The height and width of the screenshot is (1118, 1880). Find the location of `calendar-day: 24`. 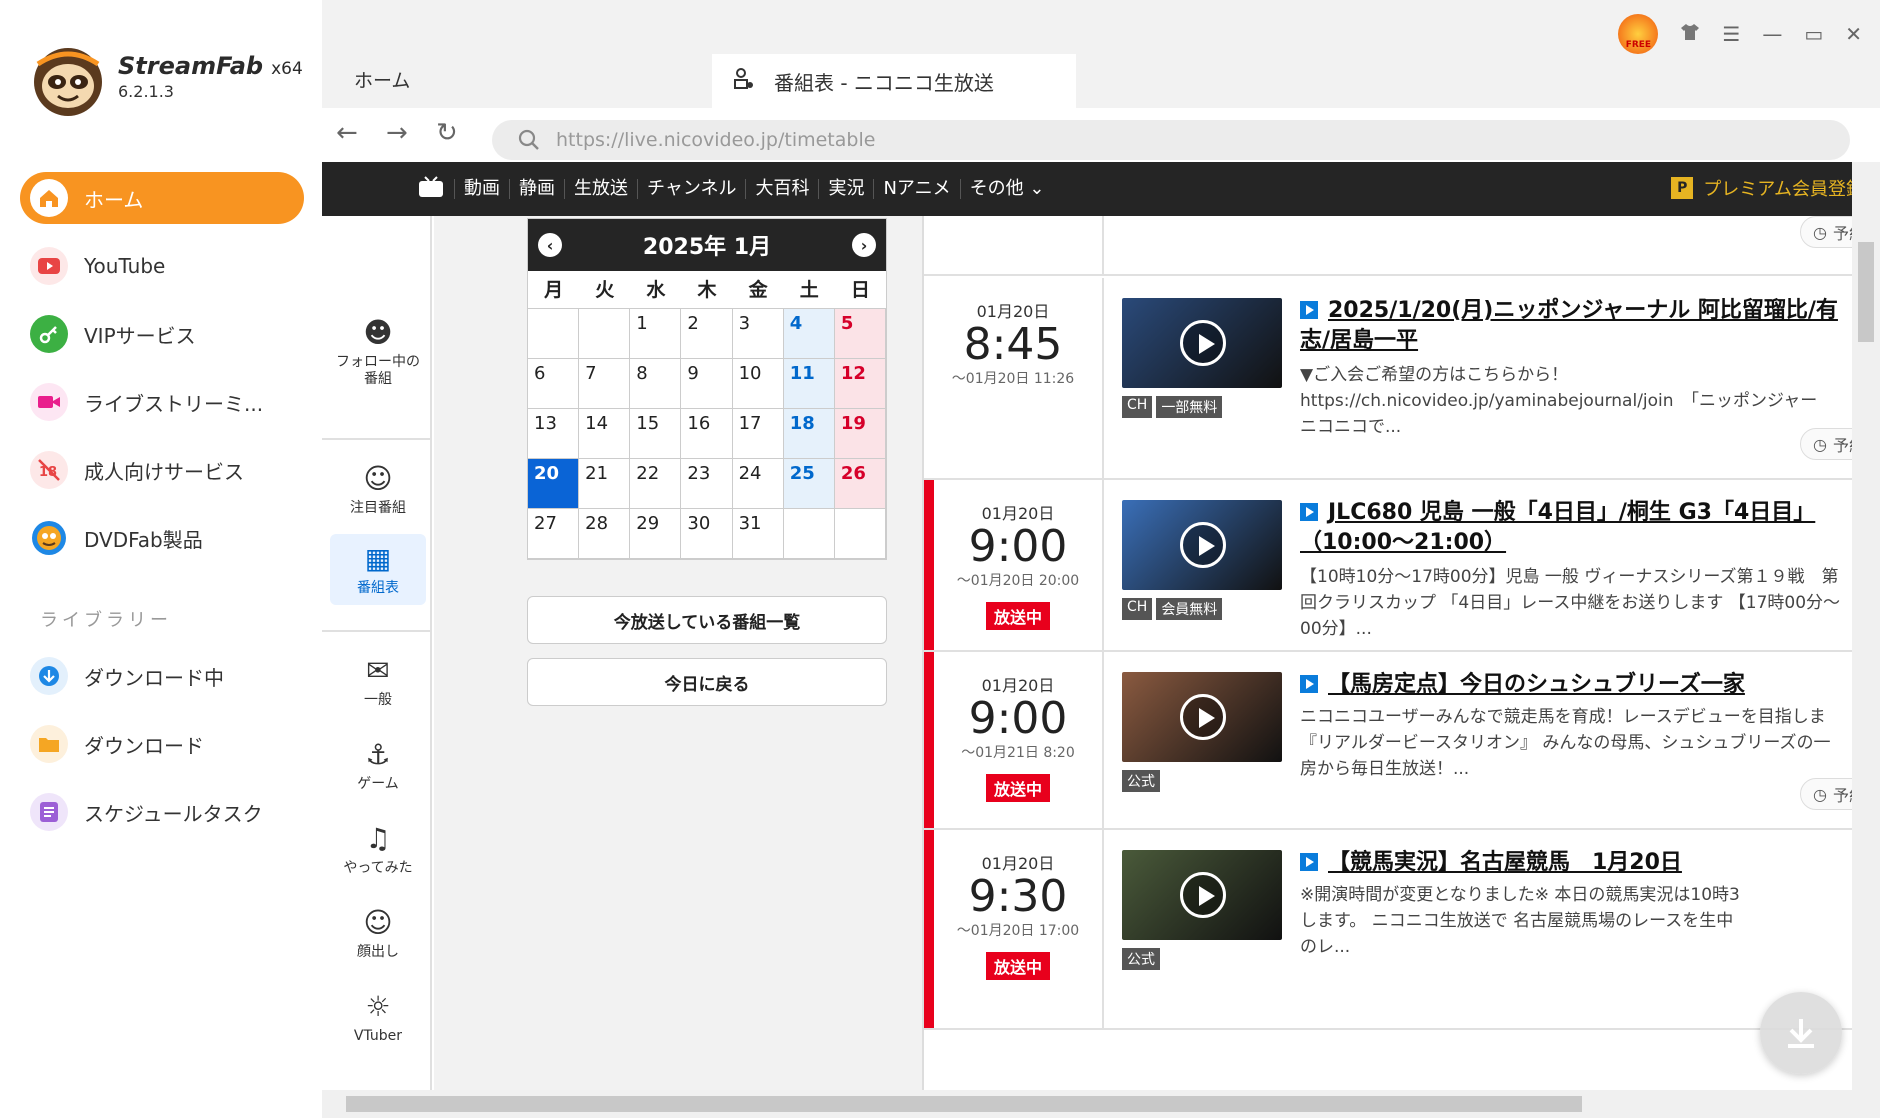

calendar-day: 24 is located at coordinates (758, 484).